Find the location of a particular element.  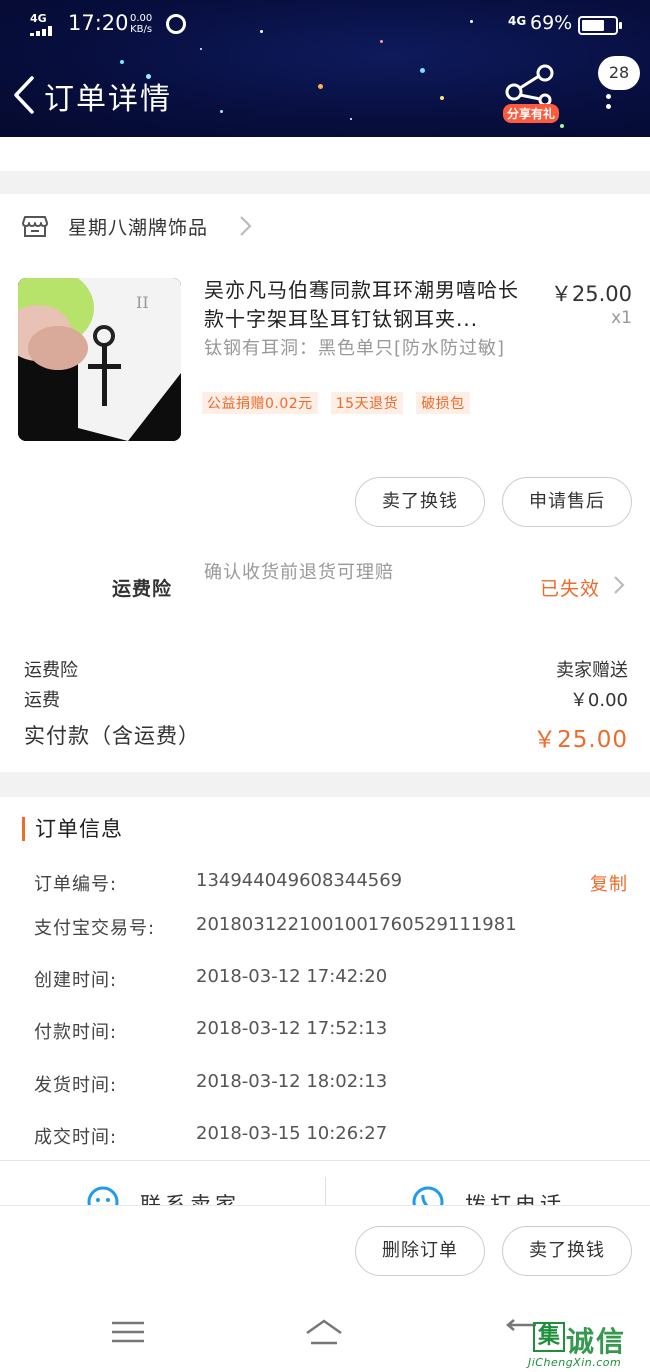

fee-shipping-row: 运费 ￥0.00 is located at coordinates (326, 699).